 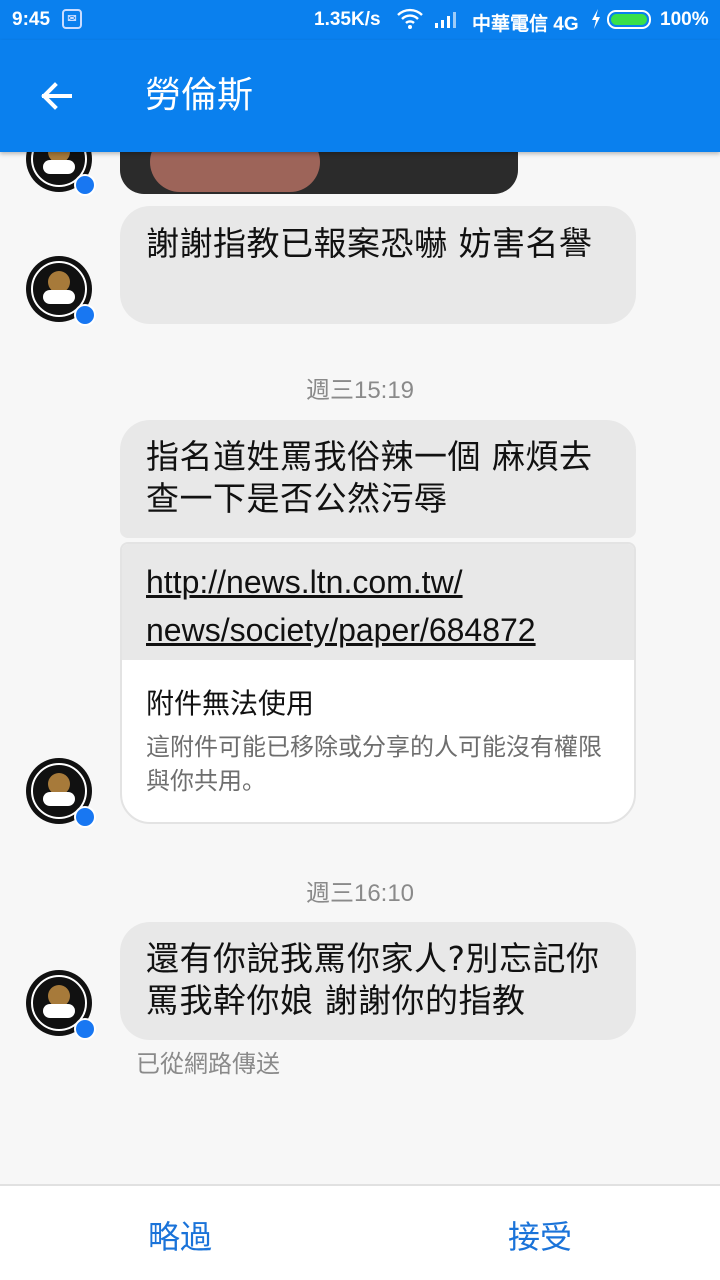 What do you see at coordinates (230, 703) in the screenshot?
I see `attachment-title: 附件無法使用` at bounding box center [230, 703].